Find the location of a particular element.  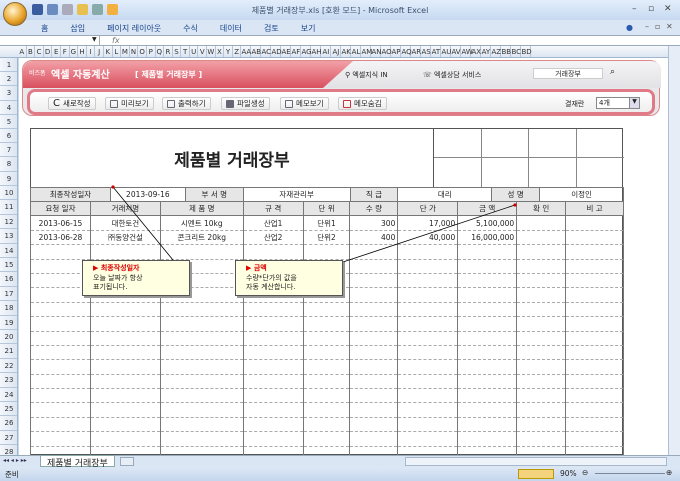

row-header: 7 is located at coordinates (8, 150).